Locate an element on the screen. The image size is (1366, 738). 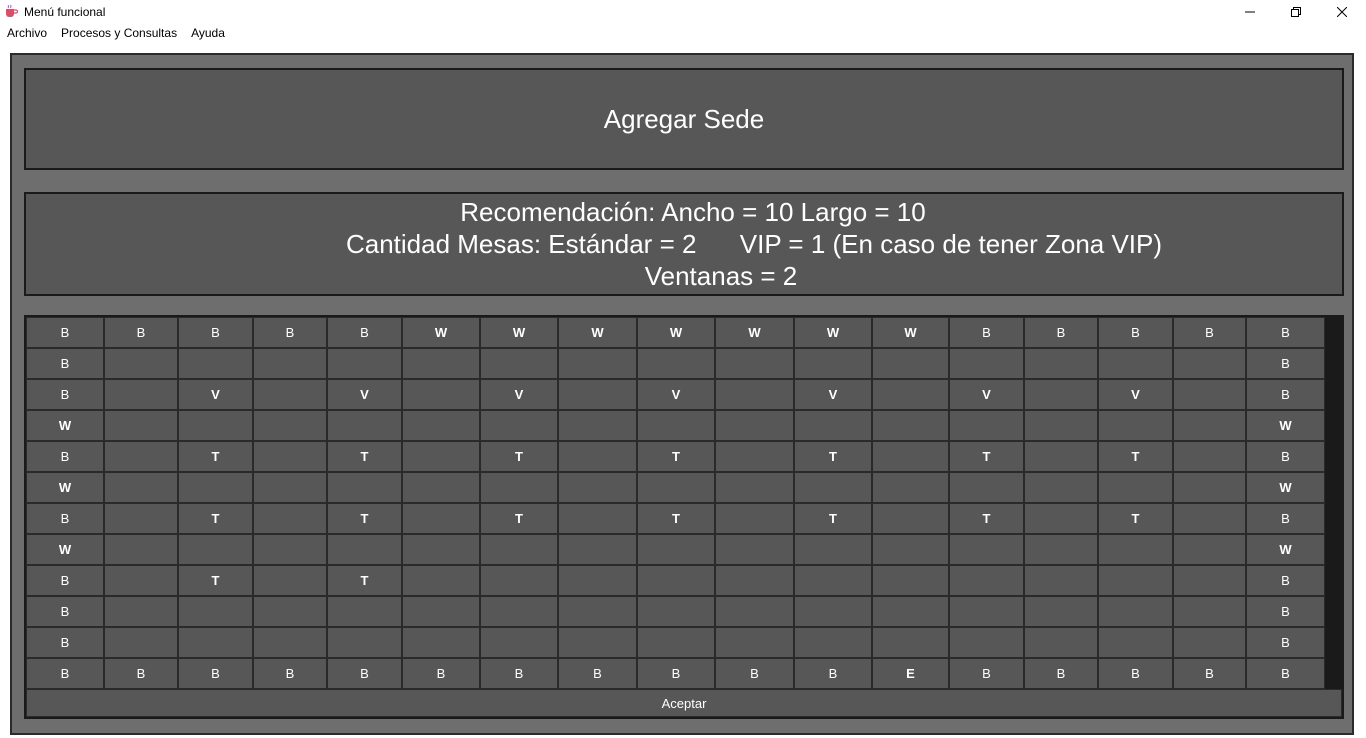
title-bar: Menú funcional is located at coordinates (683, 12).